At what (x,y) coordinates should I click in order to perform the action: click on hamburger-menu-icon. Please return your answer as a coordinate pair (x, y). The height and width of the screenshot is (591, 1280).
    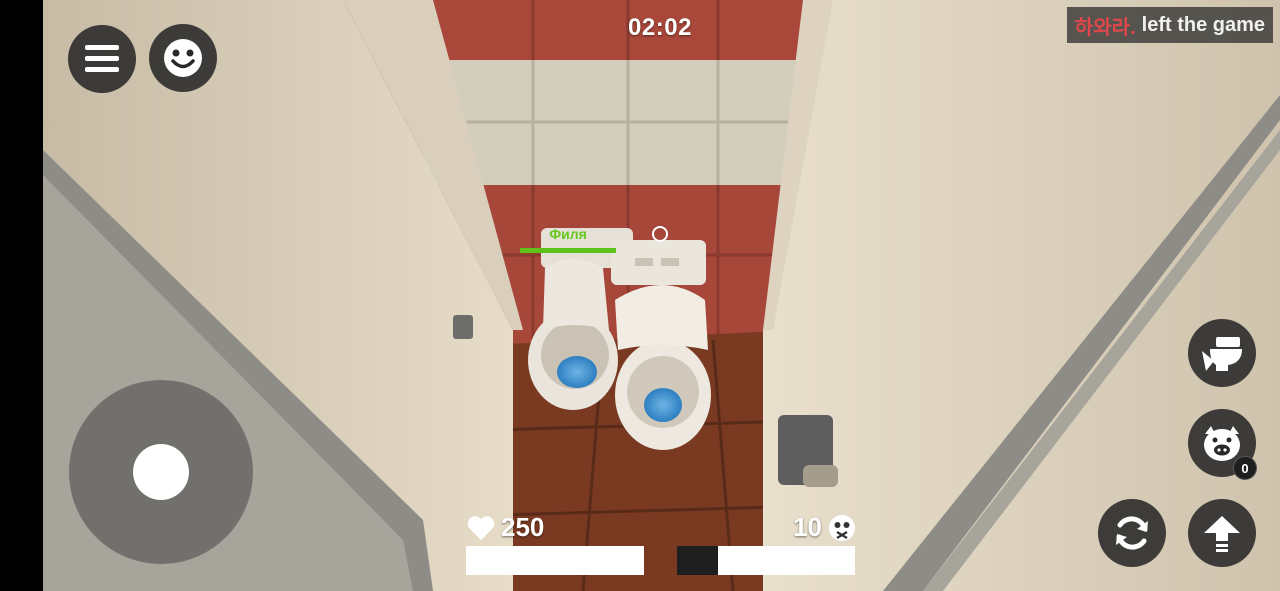
    Looking at the image, I should click on (102, 58).